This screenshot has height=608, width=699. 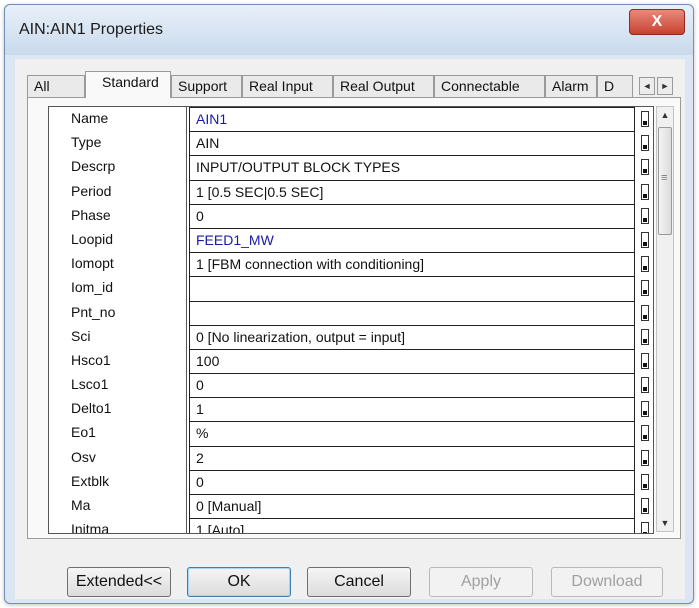 I want to click on property-row-eo1: Eo1 %, so click(x=351, y=433).